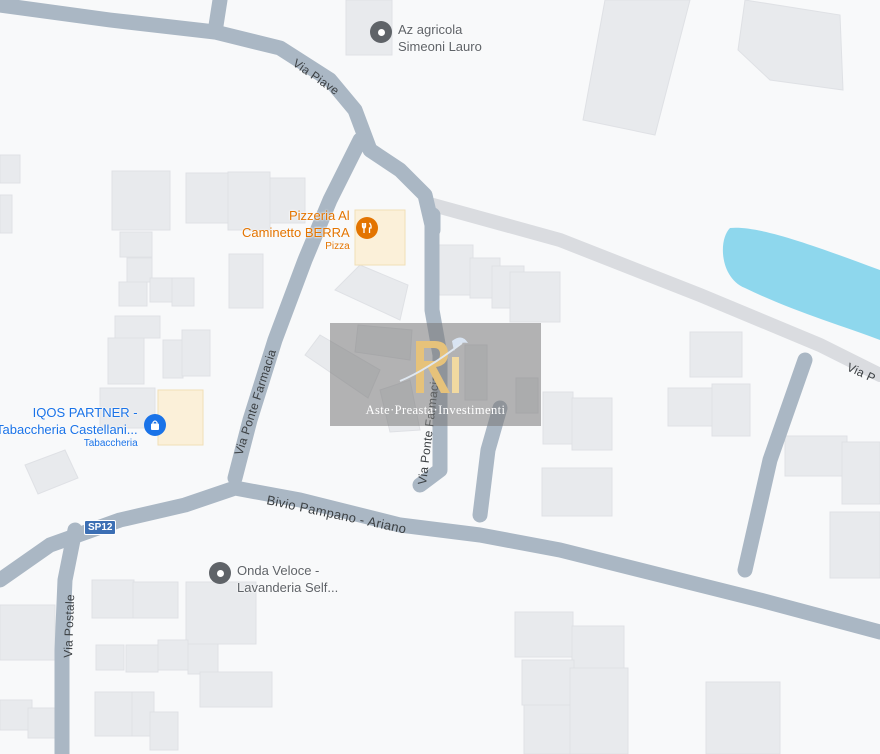 The width and height of the screenshot is (880, 754). What do you see at coordinates (435, 374) in the screenshot?
I see `watermark: Aste·Preasta·Investimenti` at bounding box center [435, 374].